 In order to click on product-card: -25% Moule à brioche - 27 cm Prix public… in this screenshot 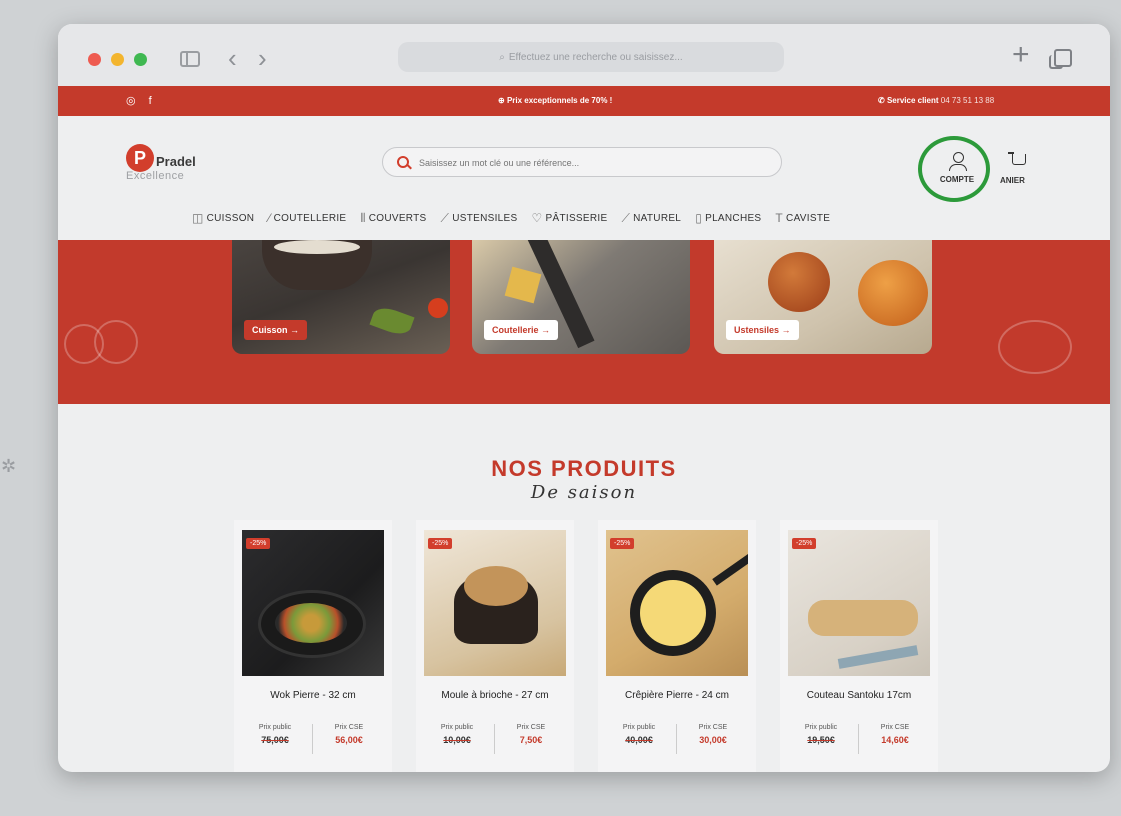, I will do `click(495, 646)`.